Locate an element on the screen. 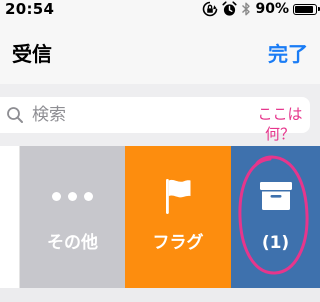 The width and height of the screenshot is (320, 302). battery-icon is located at coordinates (306, 9).